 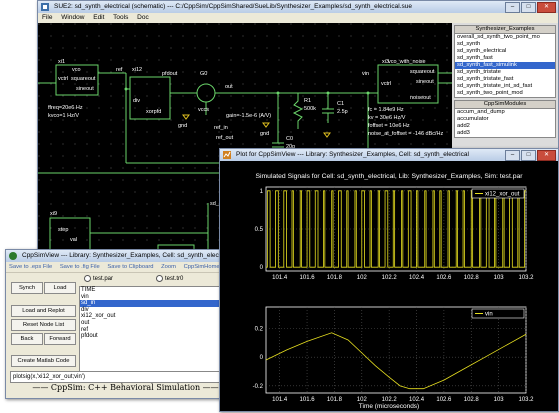 What do you see at coordinates (65, 108) in the screenshot?
I see `lbl-freq: ffreq=20e6 Hz` at bounding box center [65, 108].